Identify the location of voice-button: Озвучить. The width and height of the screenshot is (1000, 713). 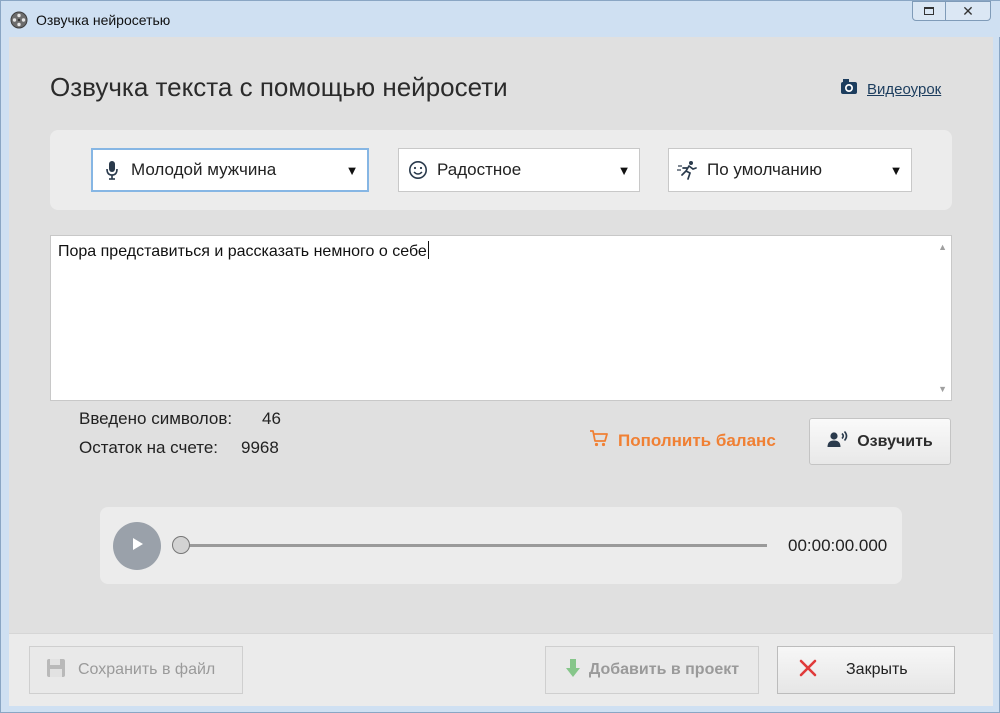
(880, 441).